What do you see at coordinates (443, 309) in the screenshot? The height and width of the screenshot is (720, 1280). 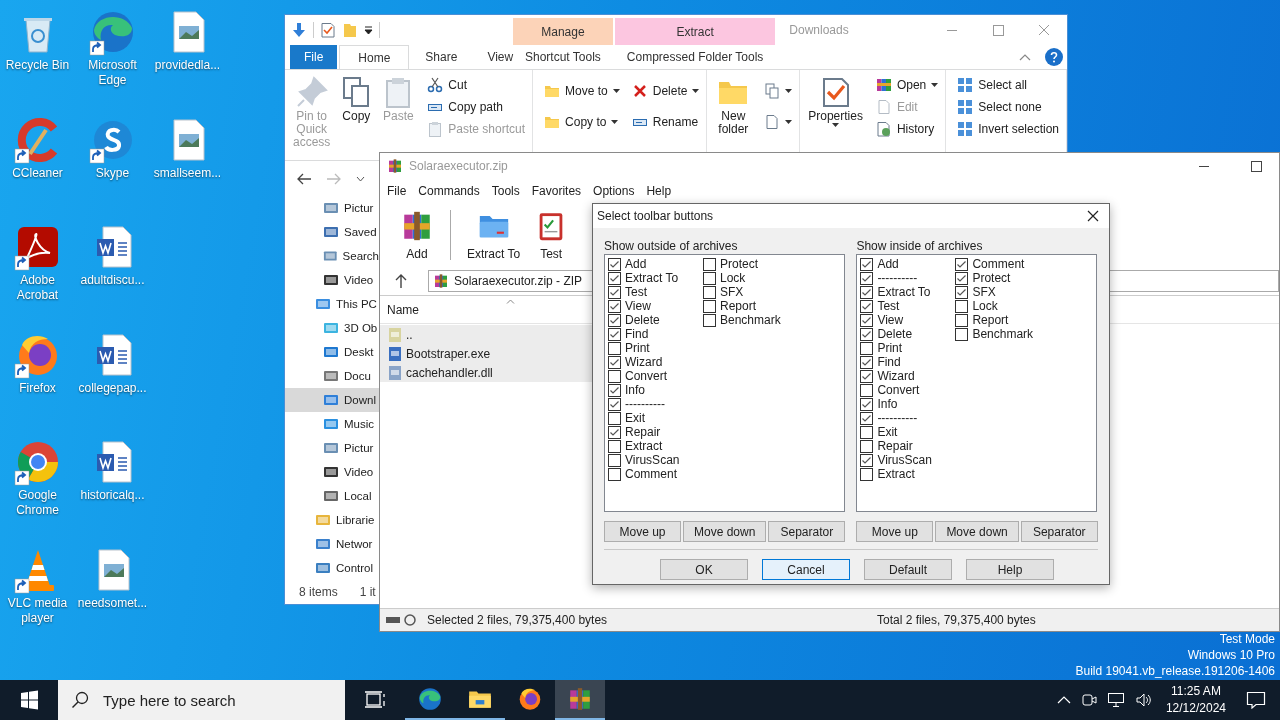 I see `column-header: Name` at bounding box center [443, 309].